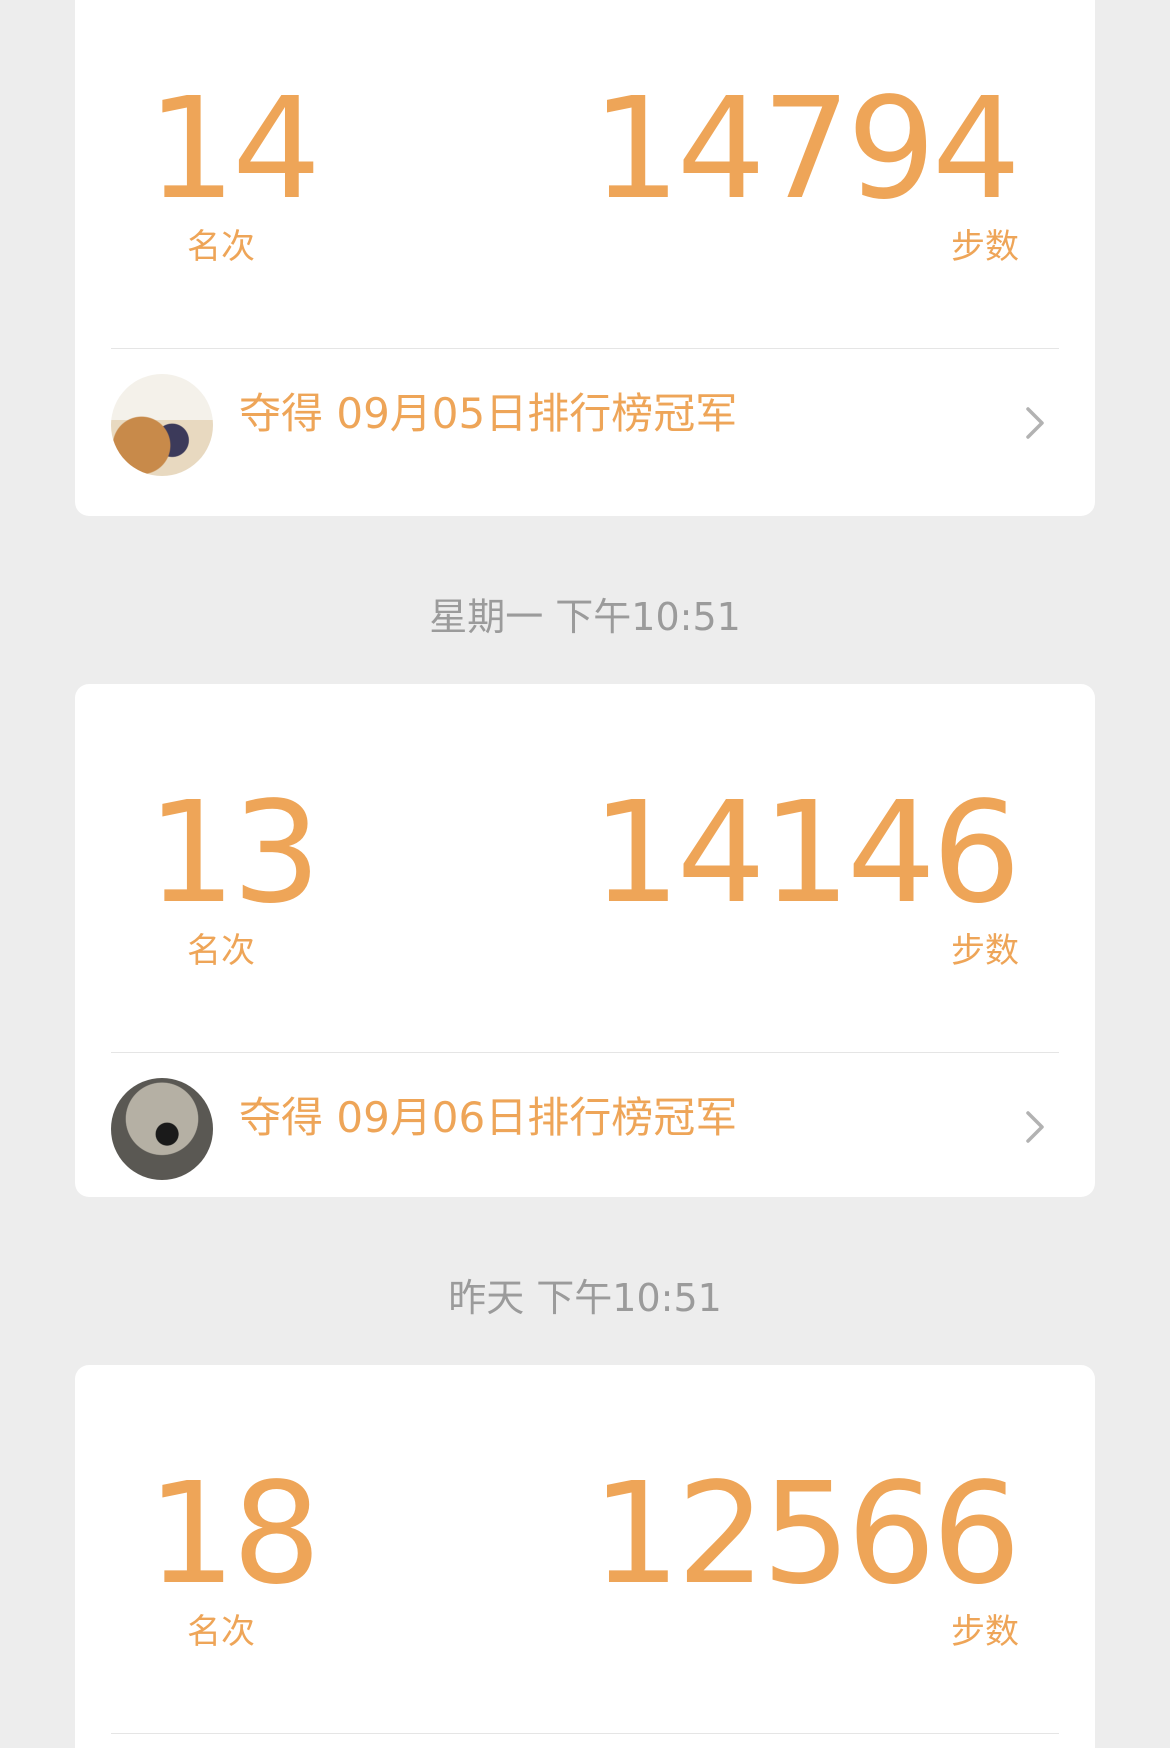 The image size is (1170, 1748). Describe the element at coordinates (488, 1117) in the screenshot. I see `champion-text: 夺得 09月06日排行榜冠军` at that location.